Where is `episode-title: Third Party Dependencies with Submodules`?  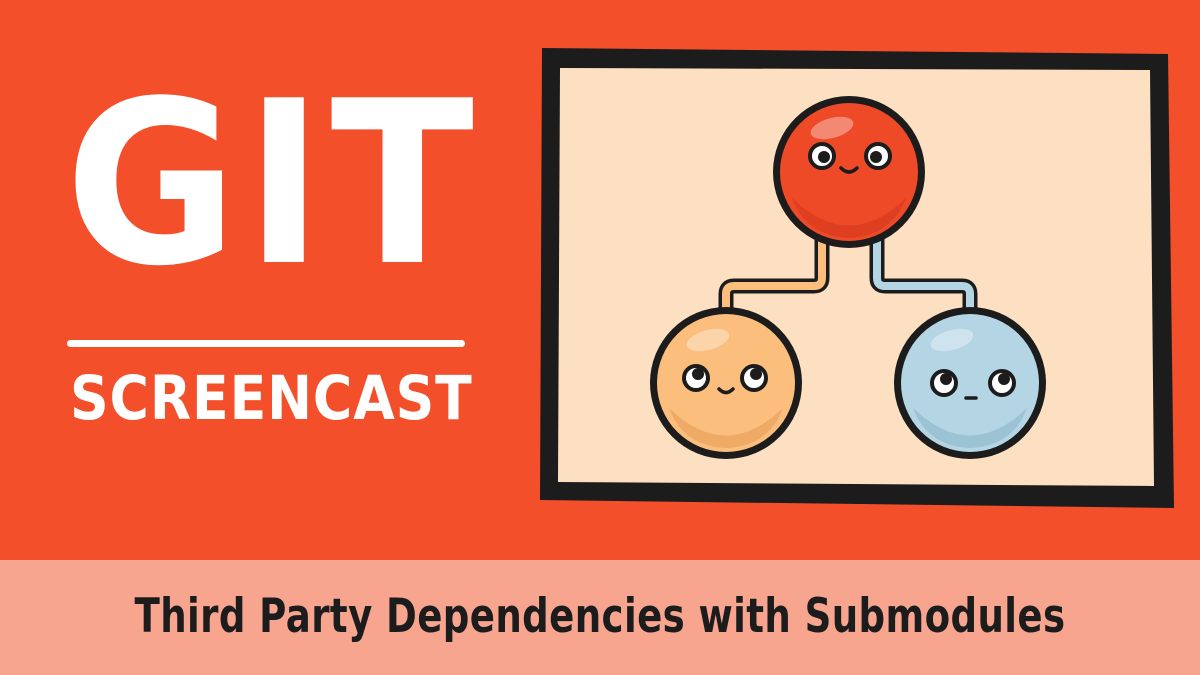 episode-title: Third Party Dependencies with Submodules is located at coordinates (600, 616).